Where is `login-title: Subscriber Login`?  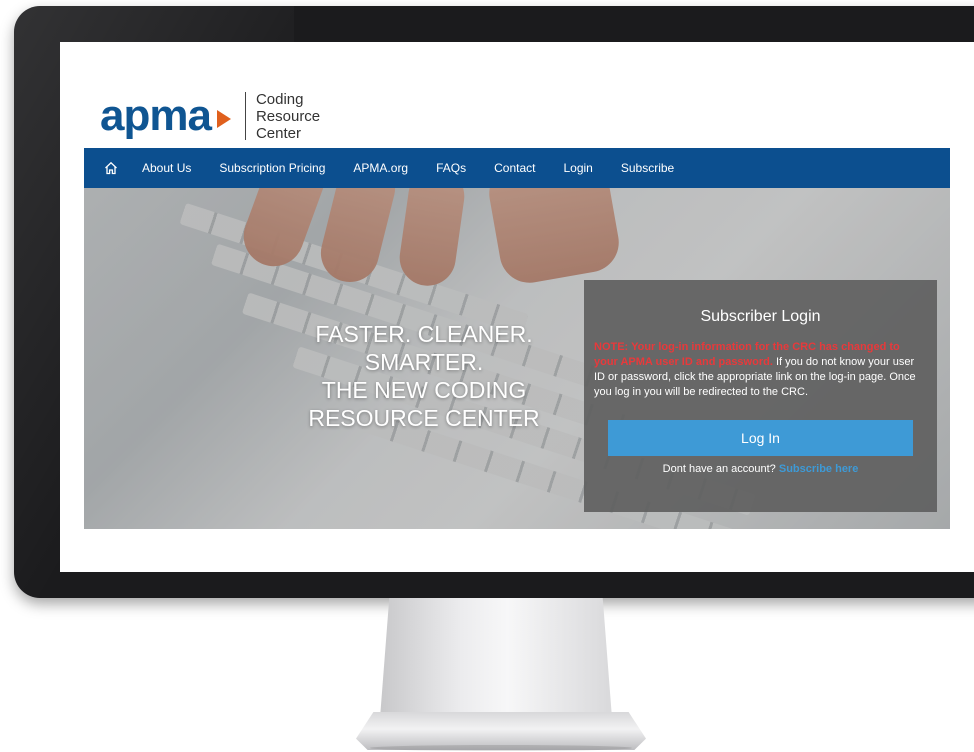 login-title: Subscriber Login is located at coordinates (760, 316).